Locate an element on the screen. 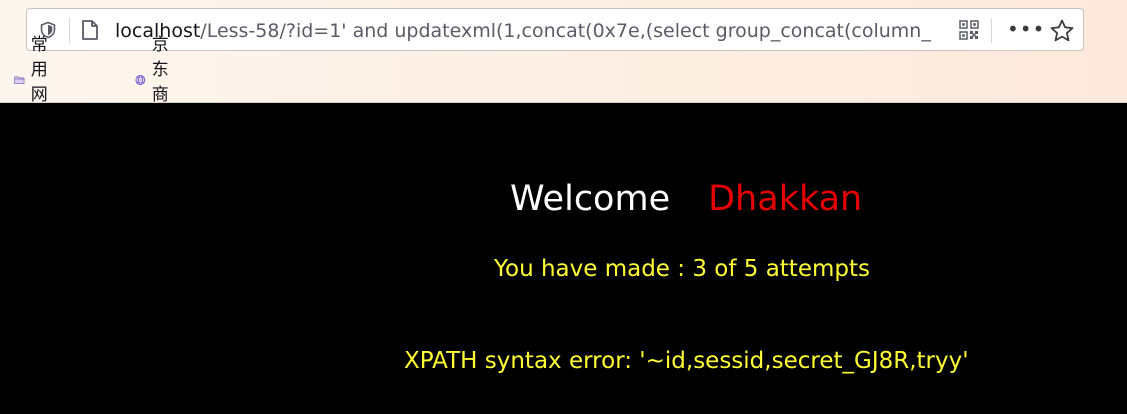 This screenshot has height=414, width=1127. user-name: Dhakkan is located at coordinates (785, 199).